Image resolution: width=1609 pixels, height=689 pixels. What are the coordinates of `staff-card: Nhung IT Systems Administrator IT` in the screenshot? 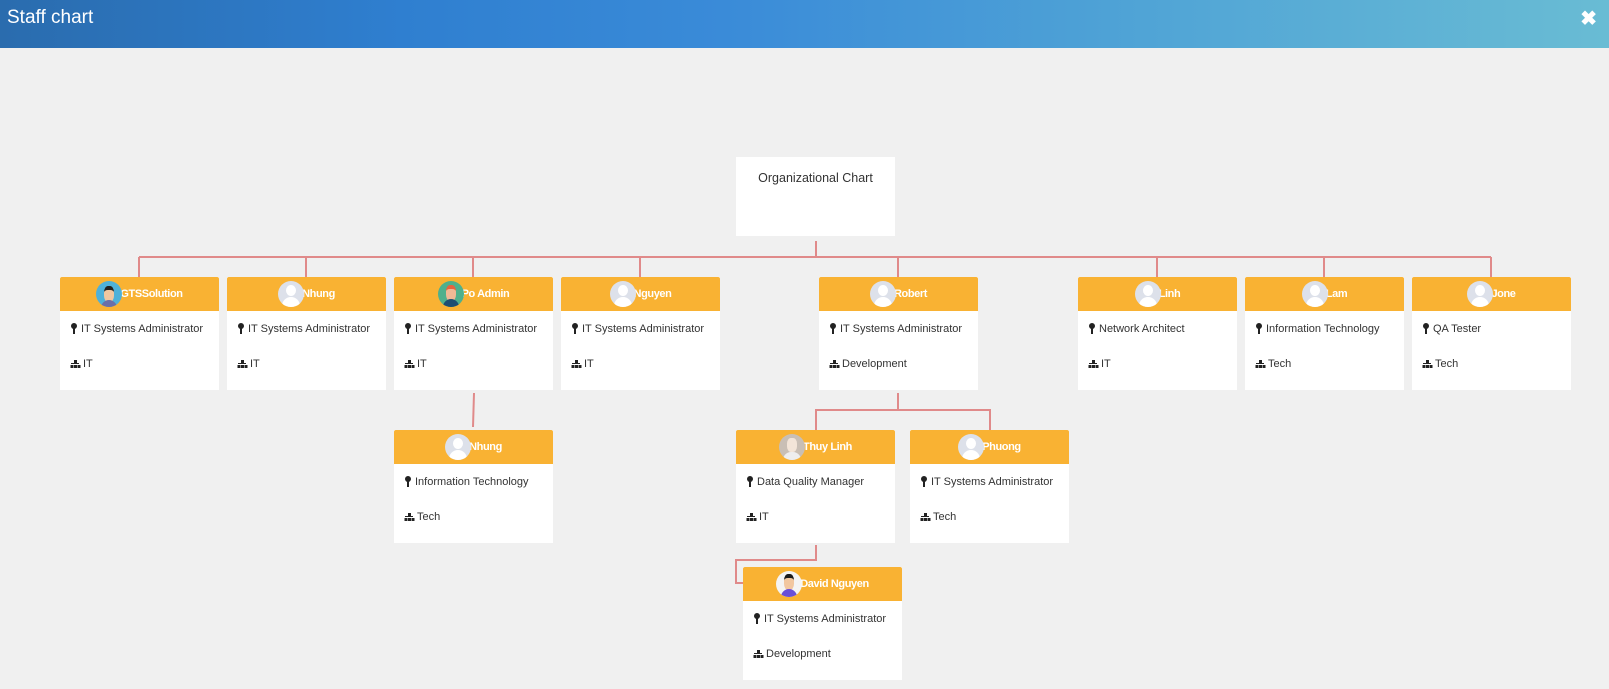 It's located at (306, 333).